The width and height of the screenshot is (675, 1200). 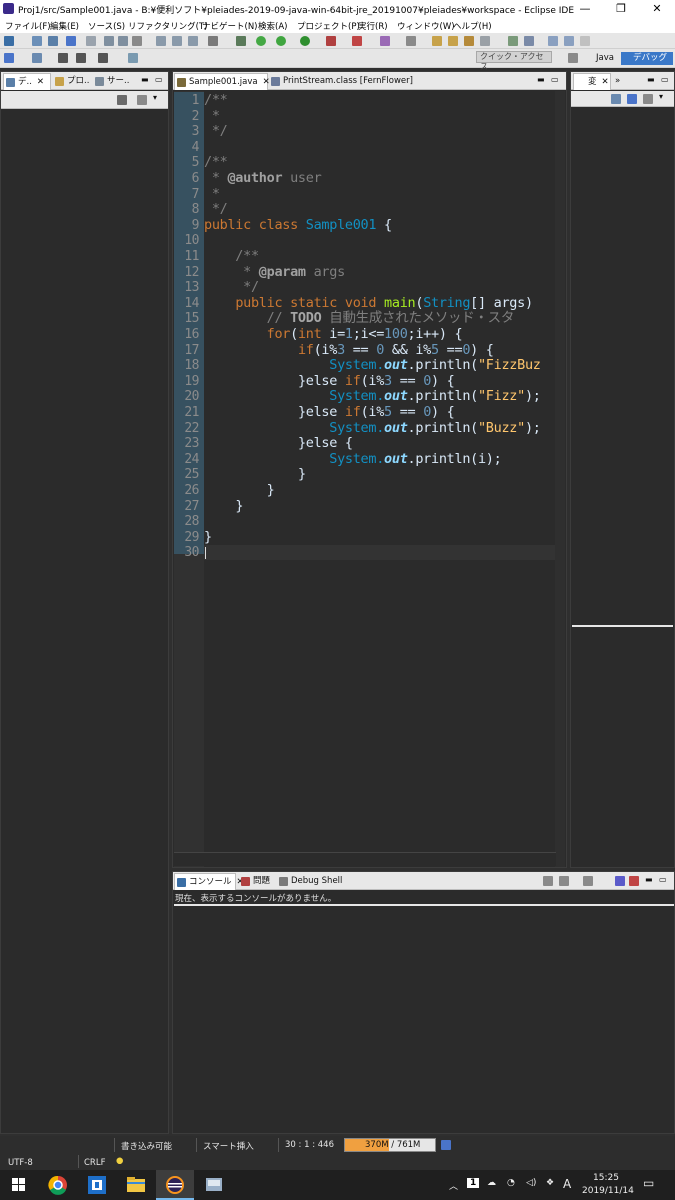 I want to click on menu-search: 検索(A), so click(x=272, y=26).